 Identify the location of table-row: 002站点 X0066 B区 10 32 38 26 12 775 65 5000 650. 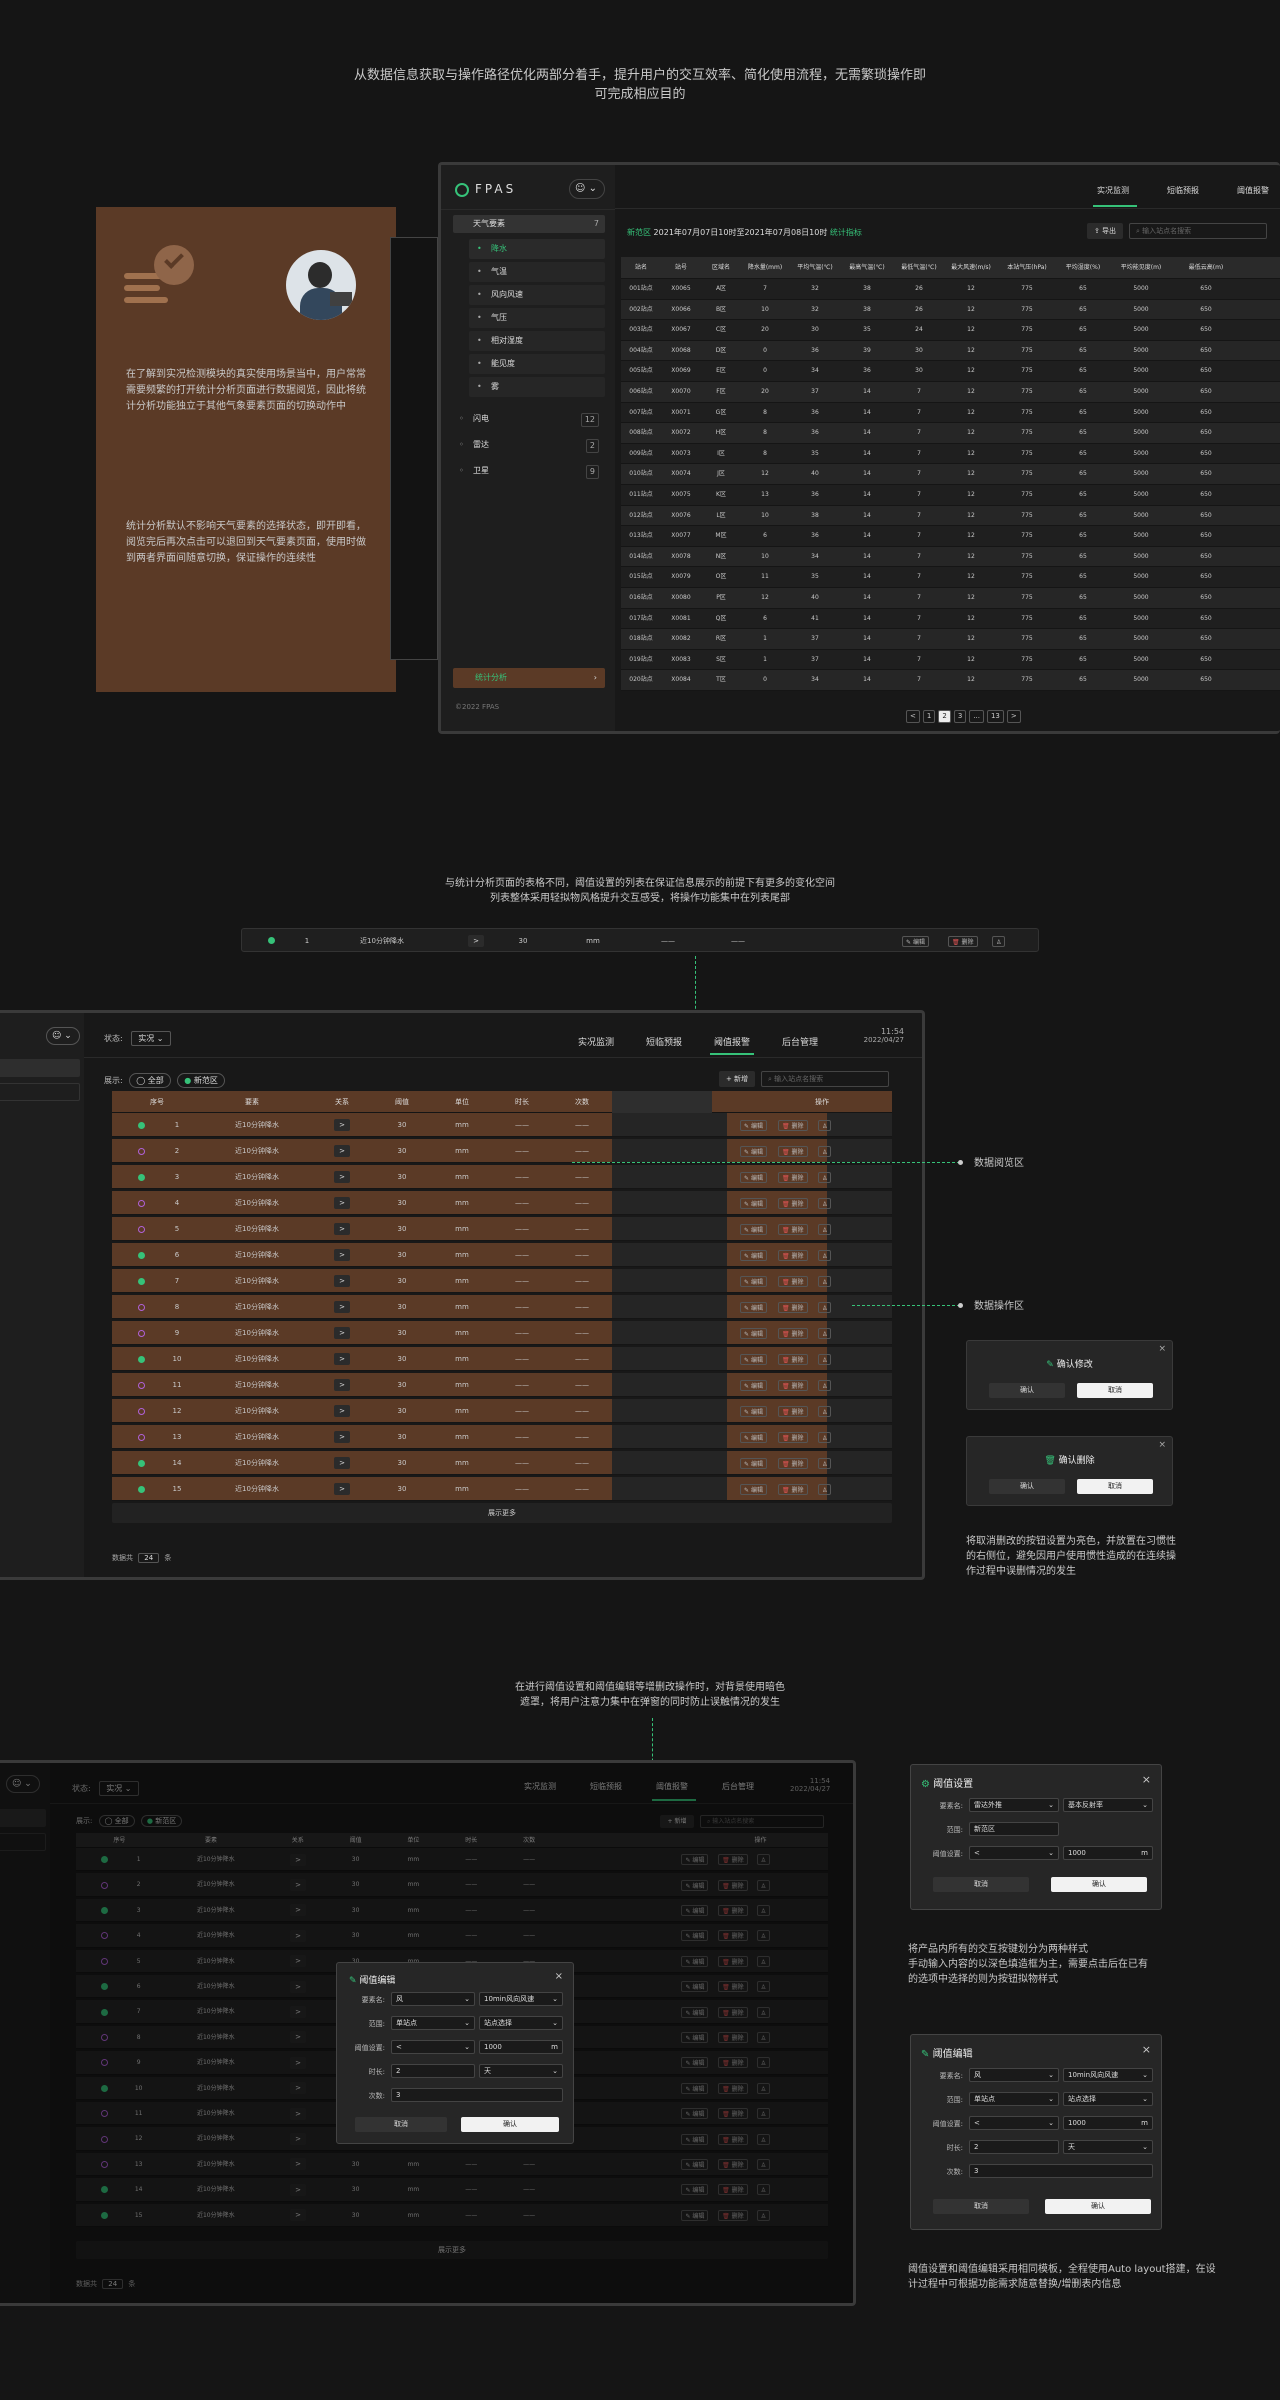
(950, 310).